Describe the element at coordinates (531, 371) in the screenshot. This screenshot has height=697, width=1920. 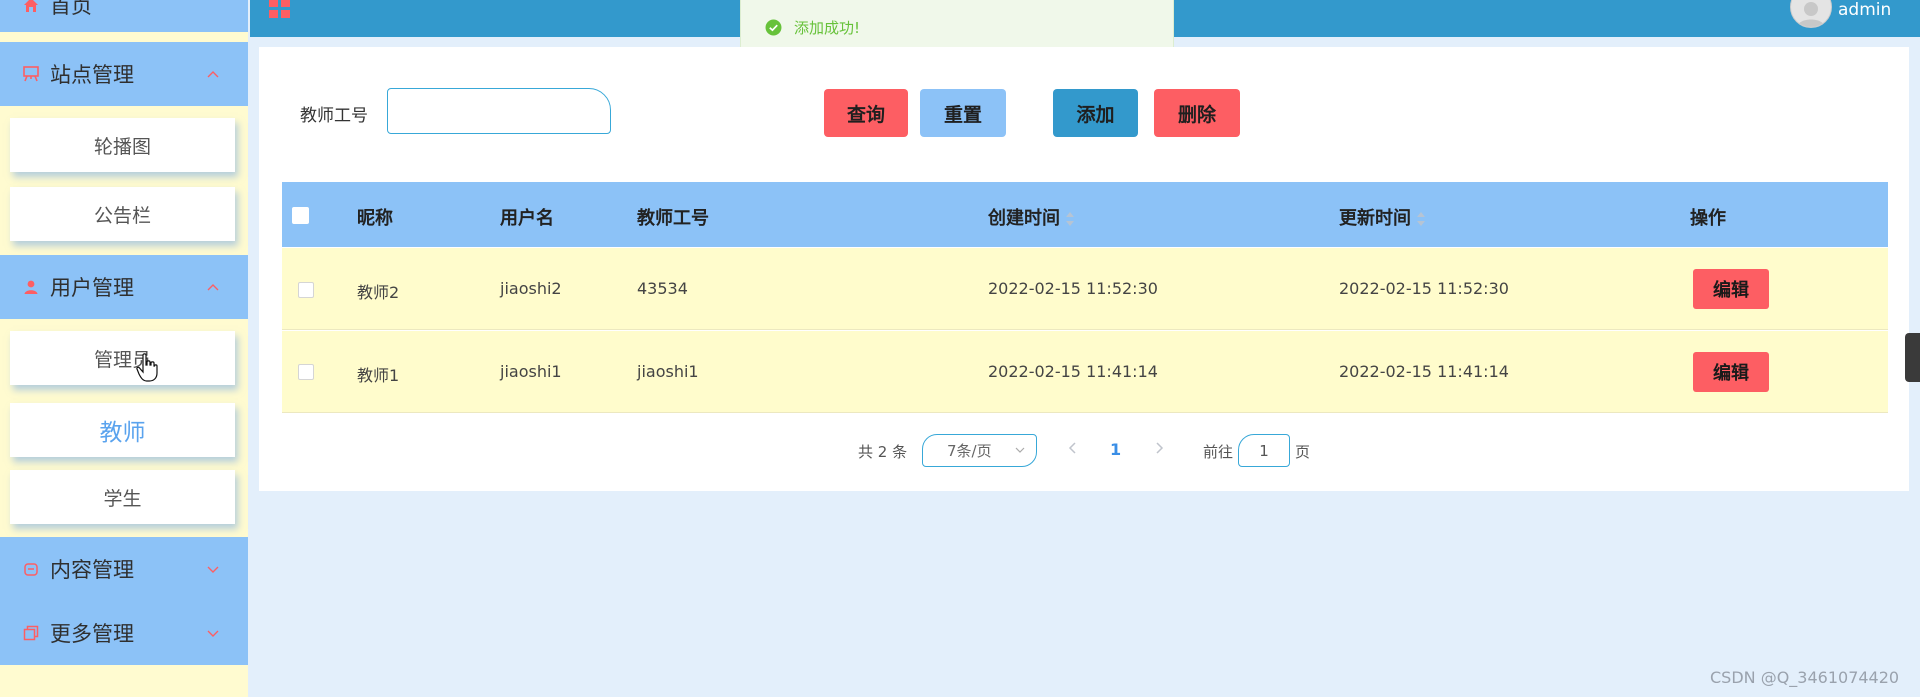
I see `cell-username: jiaoshi1` at that location.